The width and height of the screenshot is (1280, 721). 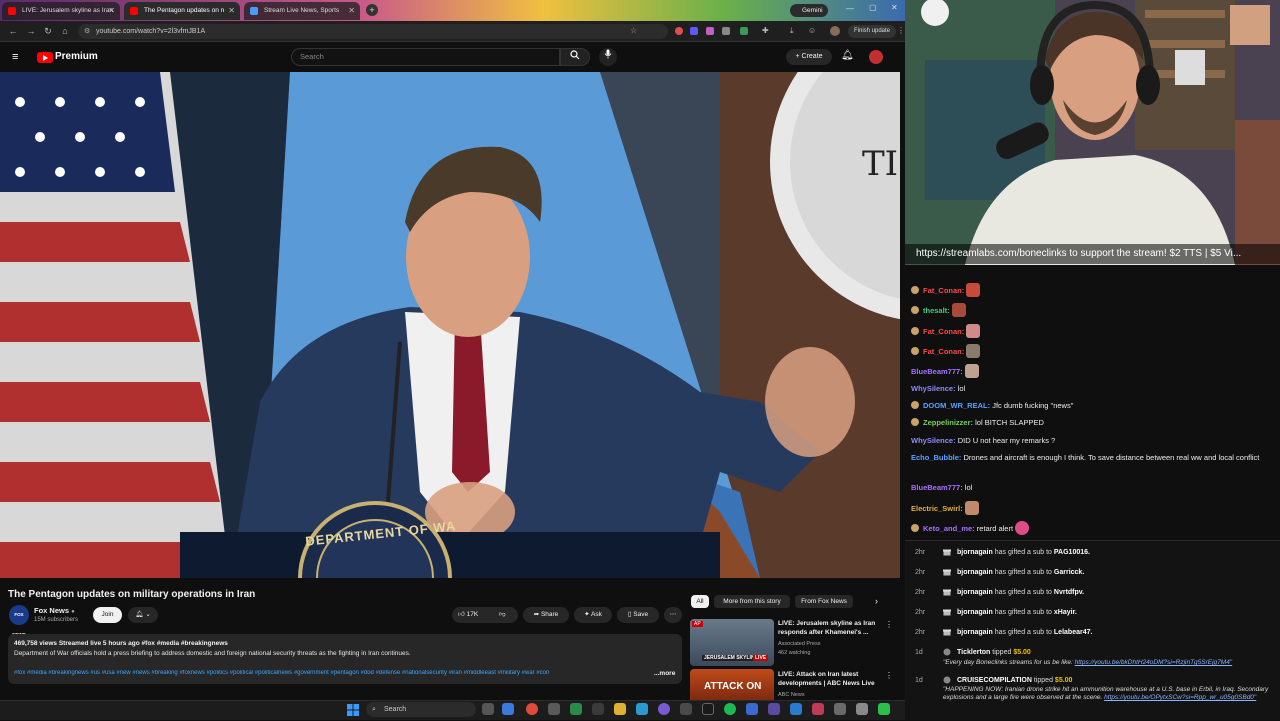 I want to click on notifications-bell-icon: 🔔︎, so click(x=847, y=55).